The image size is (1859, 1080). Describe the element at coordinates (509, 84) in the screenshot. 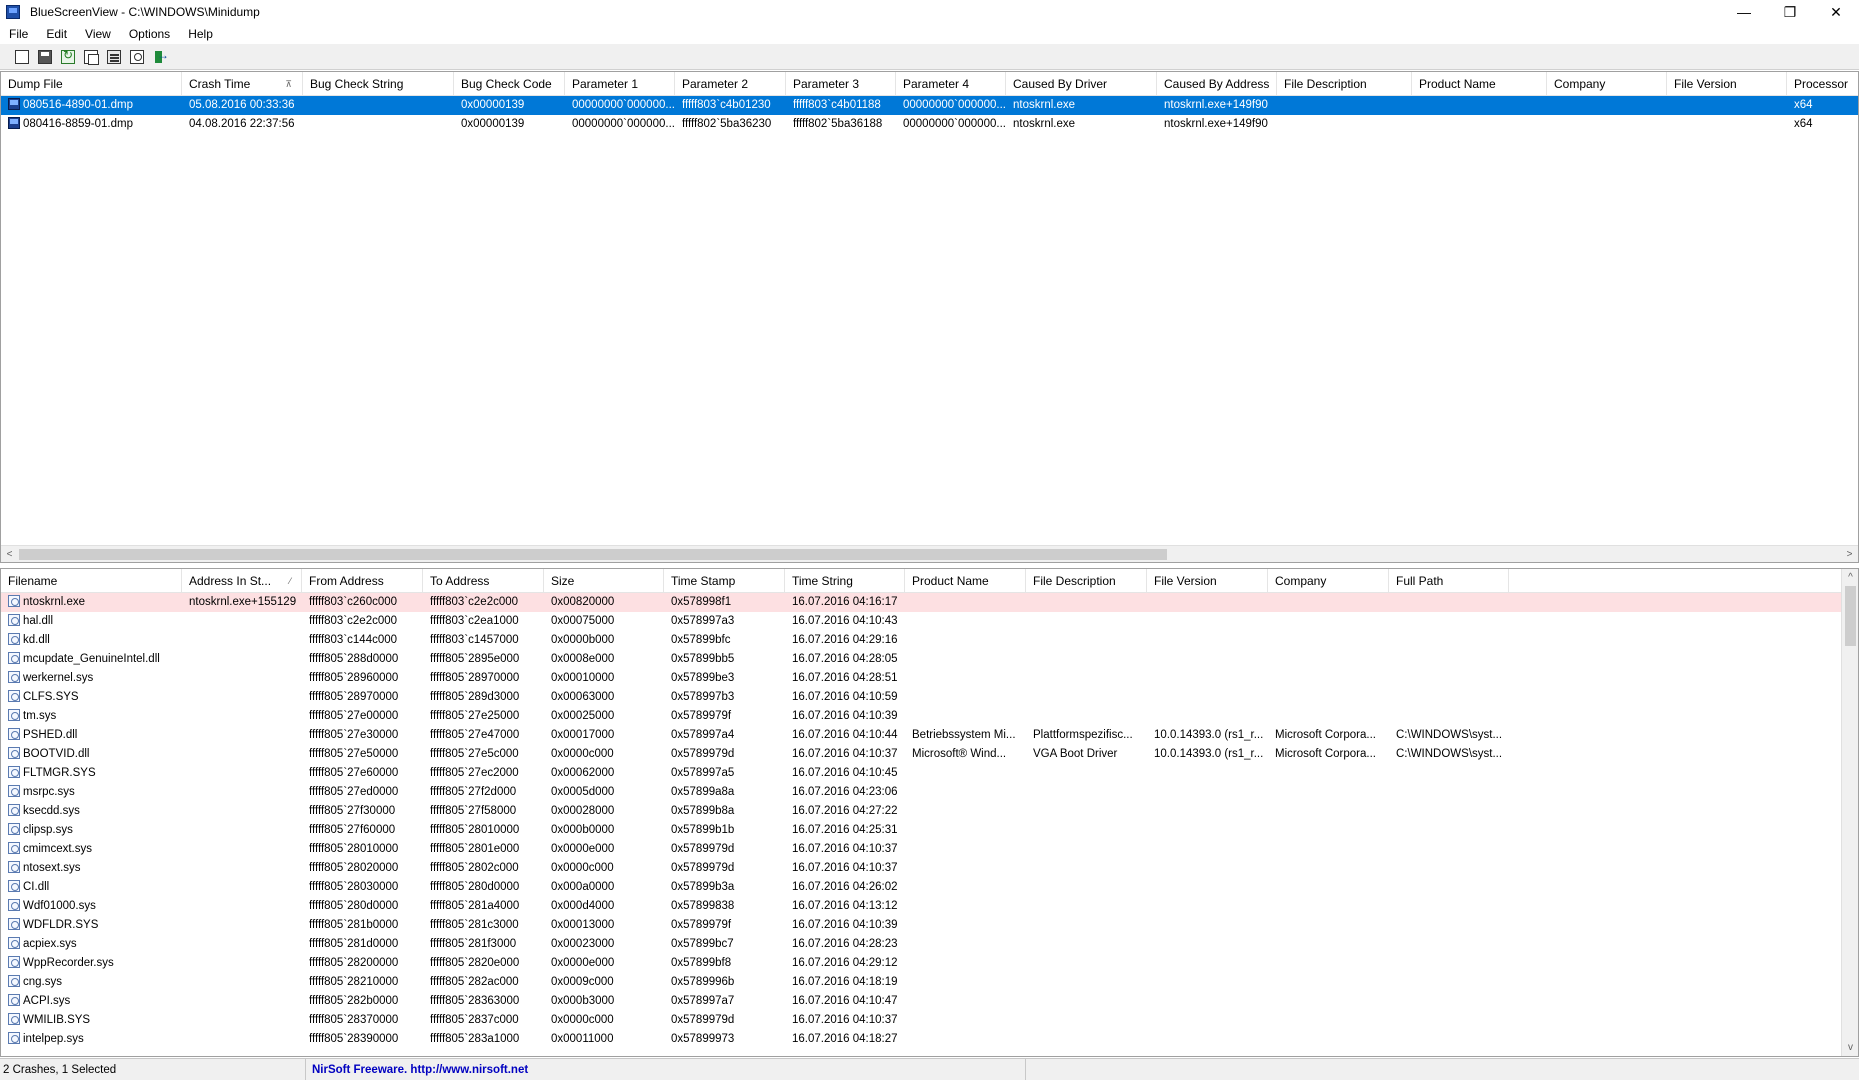

I see `column-header-bug-check-code: Bug Check Code` at that location.